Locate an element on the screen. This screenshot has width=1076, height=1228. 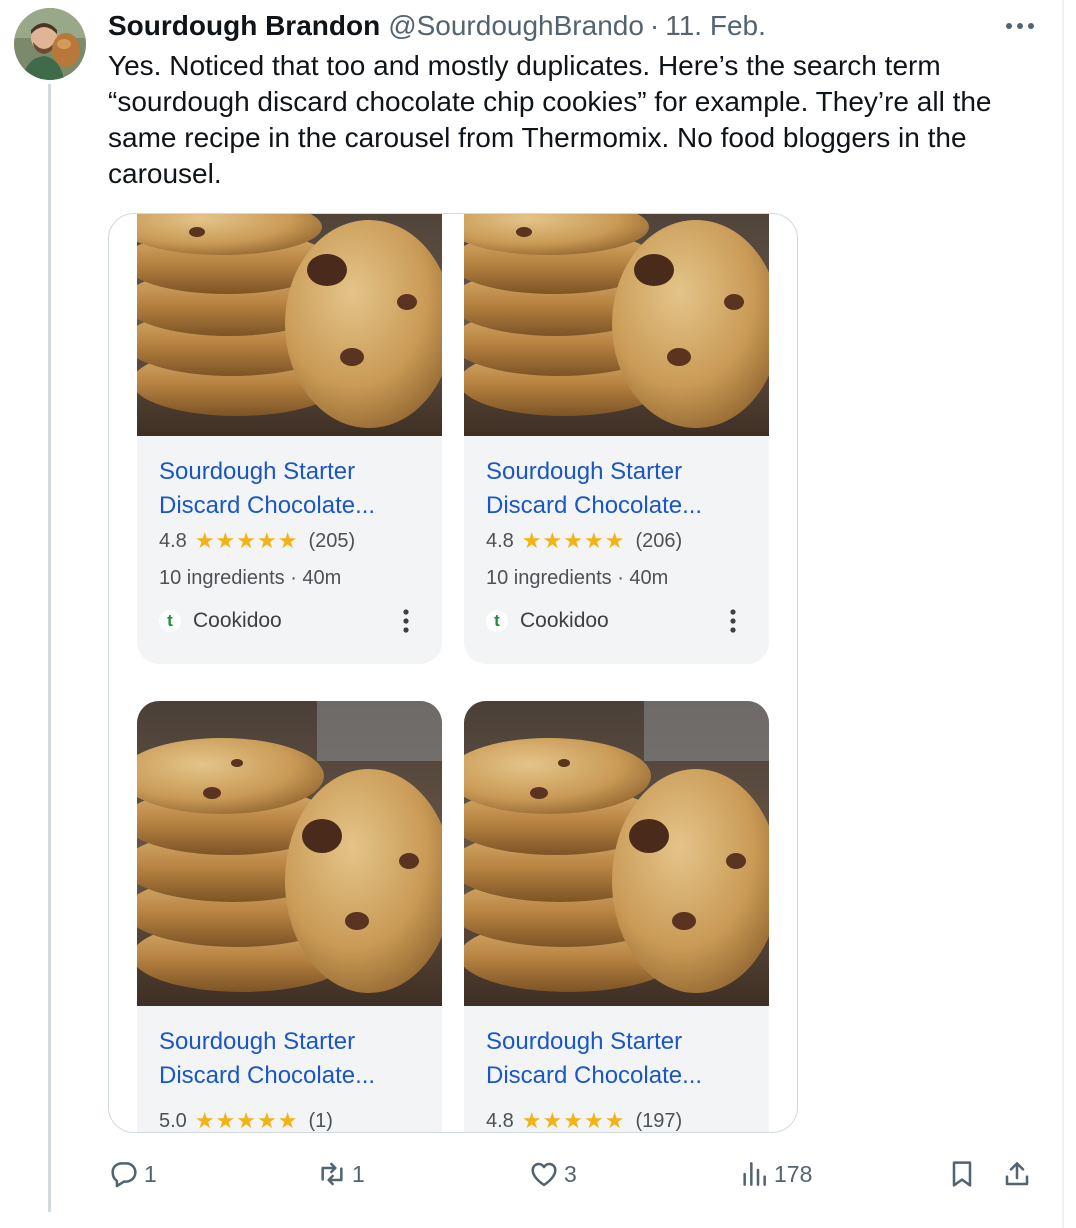
avatar is located at coordinates (50, 44).